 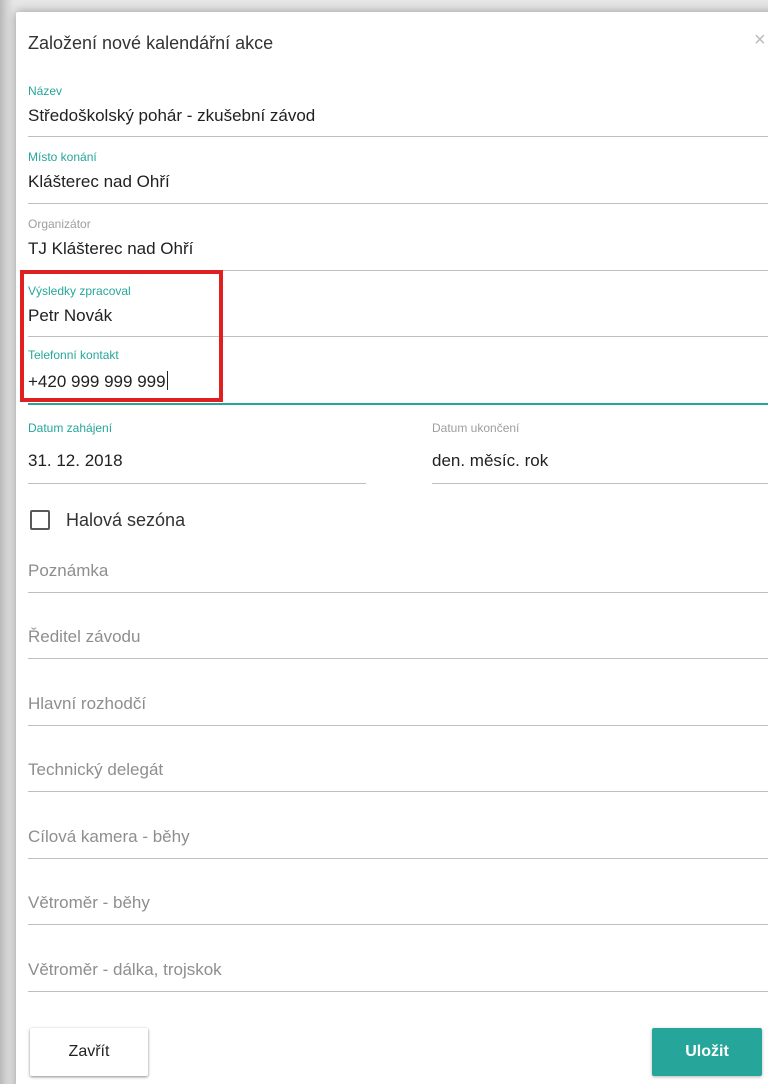 I want to click on venue-value: Klášterec nad Ohří, so click(x=99, y=181).